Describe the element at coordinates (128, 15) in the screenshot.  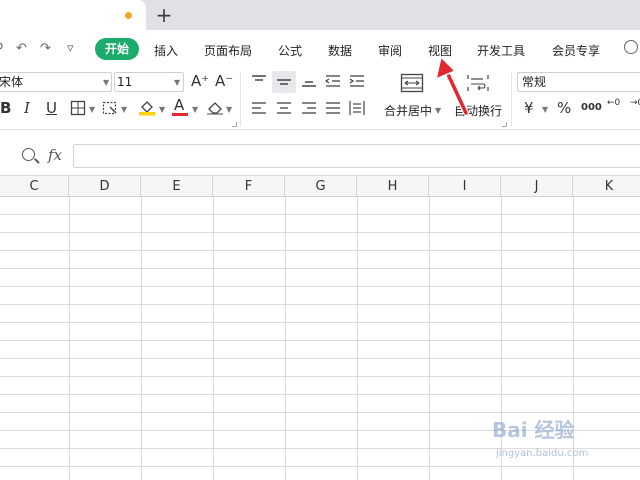
I see `unsaved-indicator-icon` at that location.